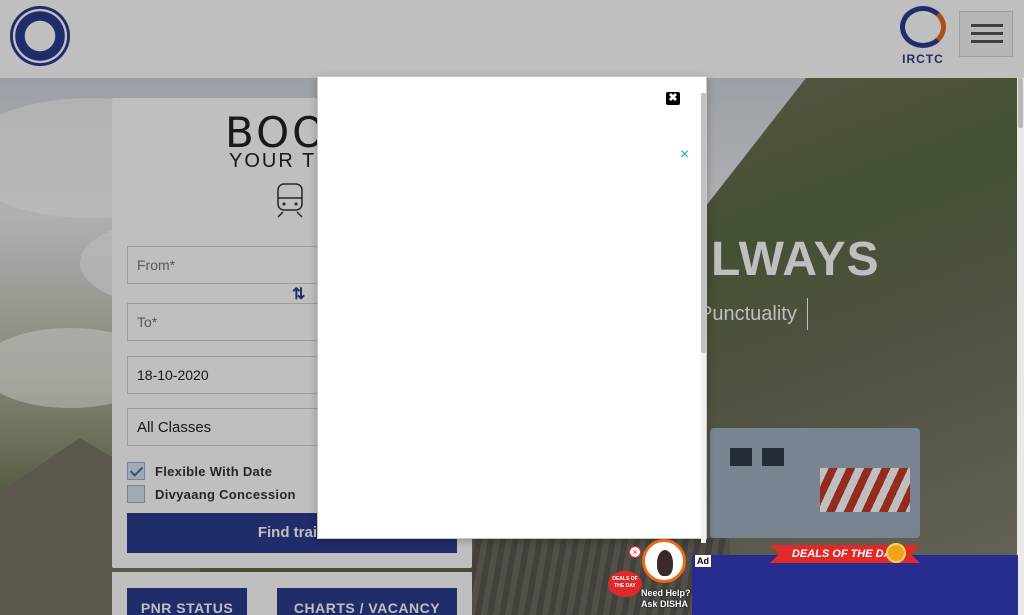 The image size is (1024, 615). I want to click on modal-scrollbar, so click(703, 318).